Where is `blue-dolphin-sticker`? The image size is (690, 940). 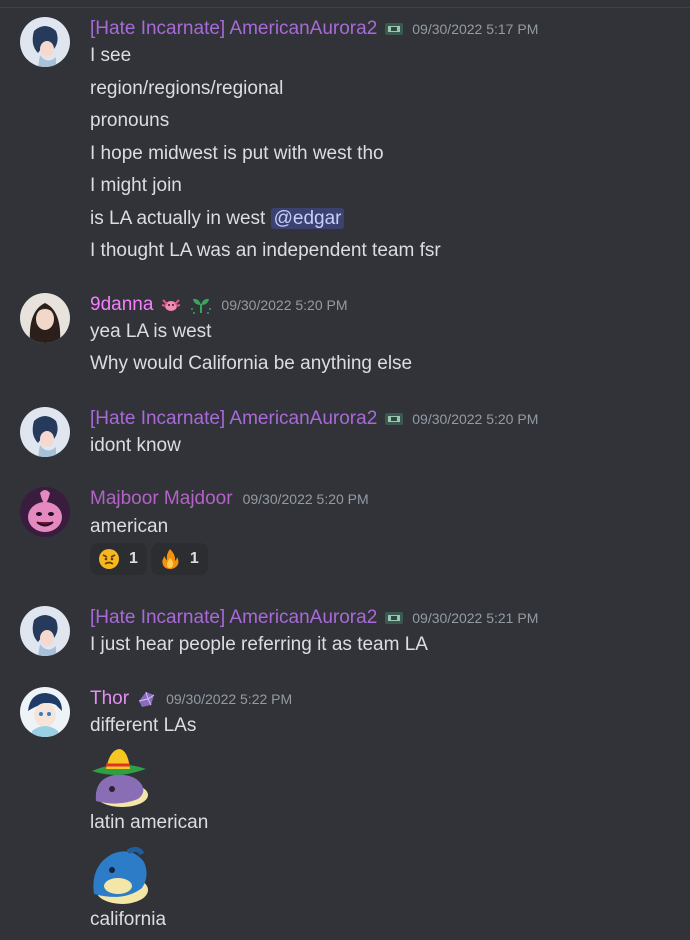
blue-dolphin-sticker is located at coordinates (120, 874).